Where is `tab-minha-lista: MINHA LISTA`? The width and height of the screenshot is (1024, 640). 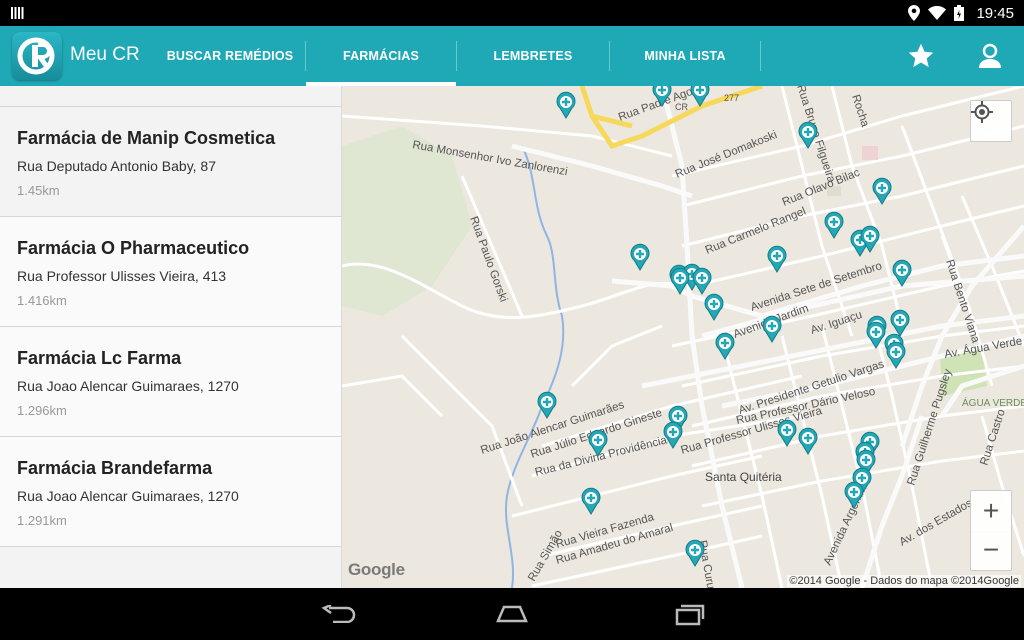
tab-minha-lista: MINHA LISTA is located at coordinates (685, 56).